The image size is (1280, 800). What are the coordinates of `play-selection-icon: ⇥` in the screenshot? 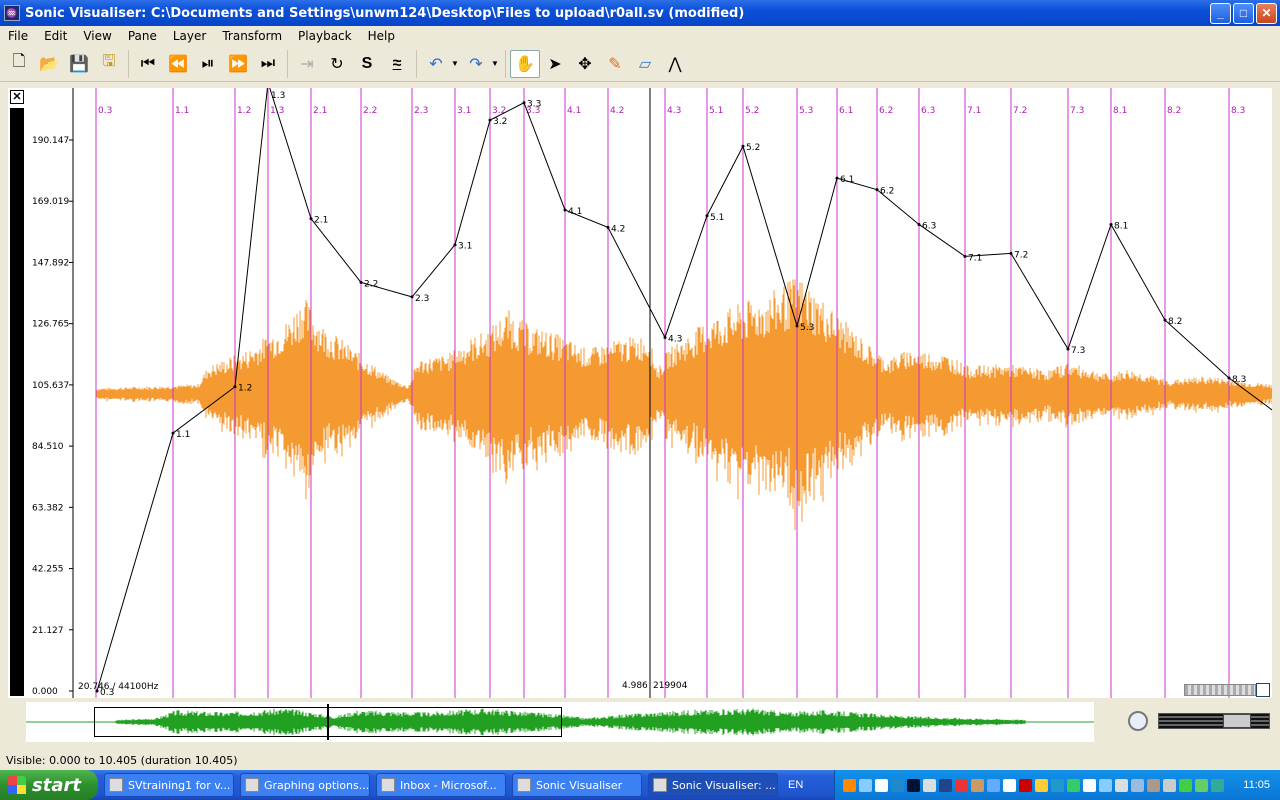 It's located at (307, 64).